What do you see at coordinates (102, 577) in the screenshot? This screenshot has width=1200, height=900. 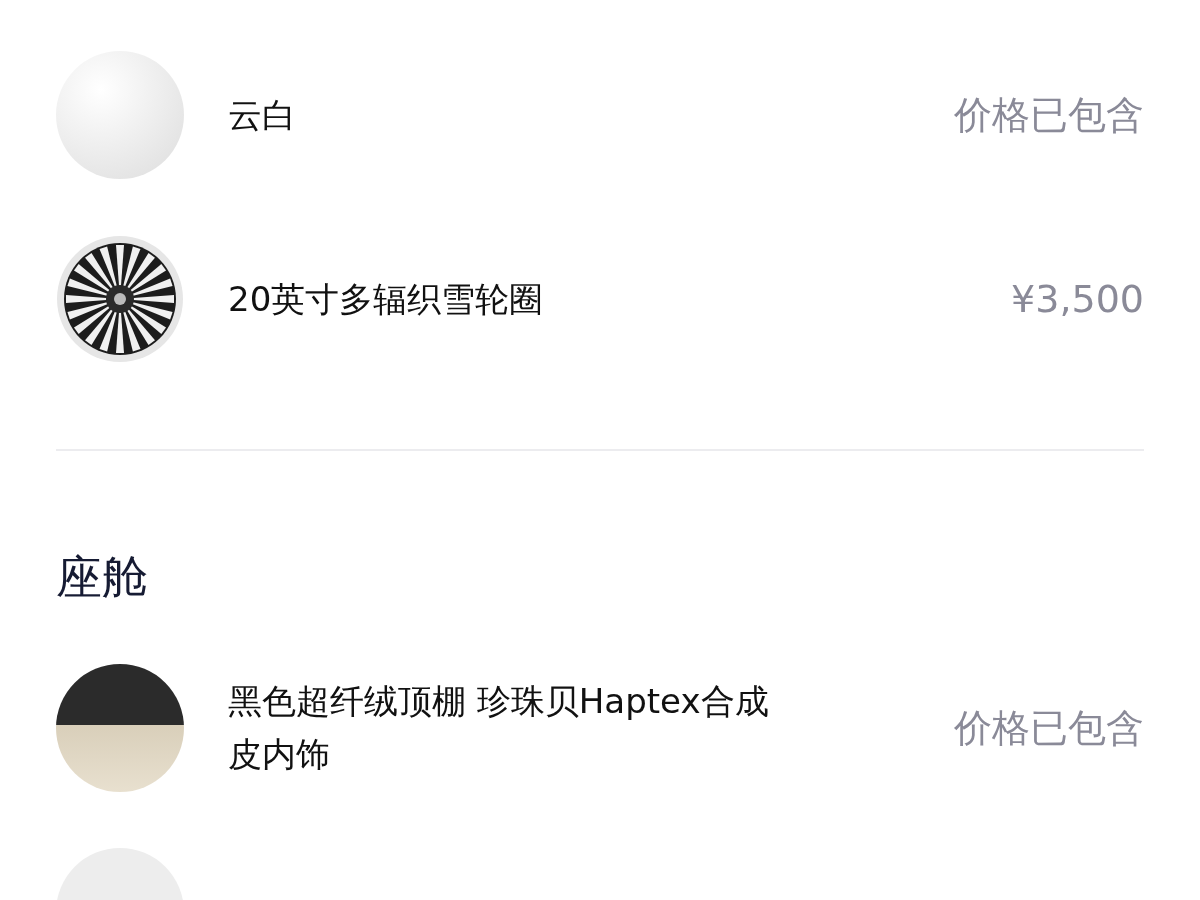 I see `section-heading: 座舱` at bounding box center [102, 577].